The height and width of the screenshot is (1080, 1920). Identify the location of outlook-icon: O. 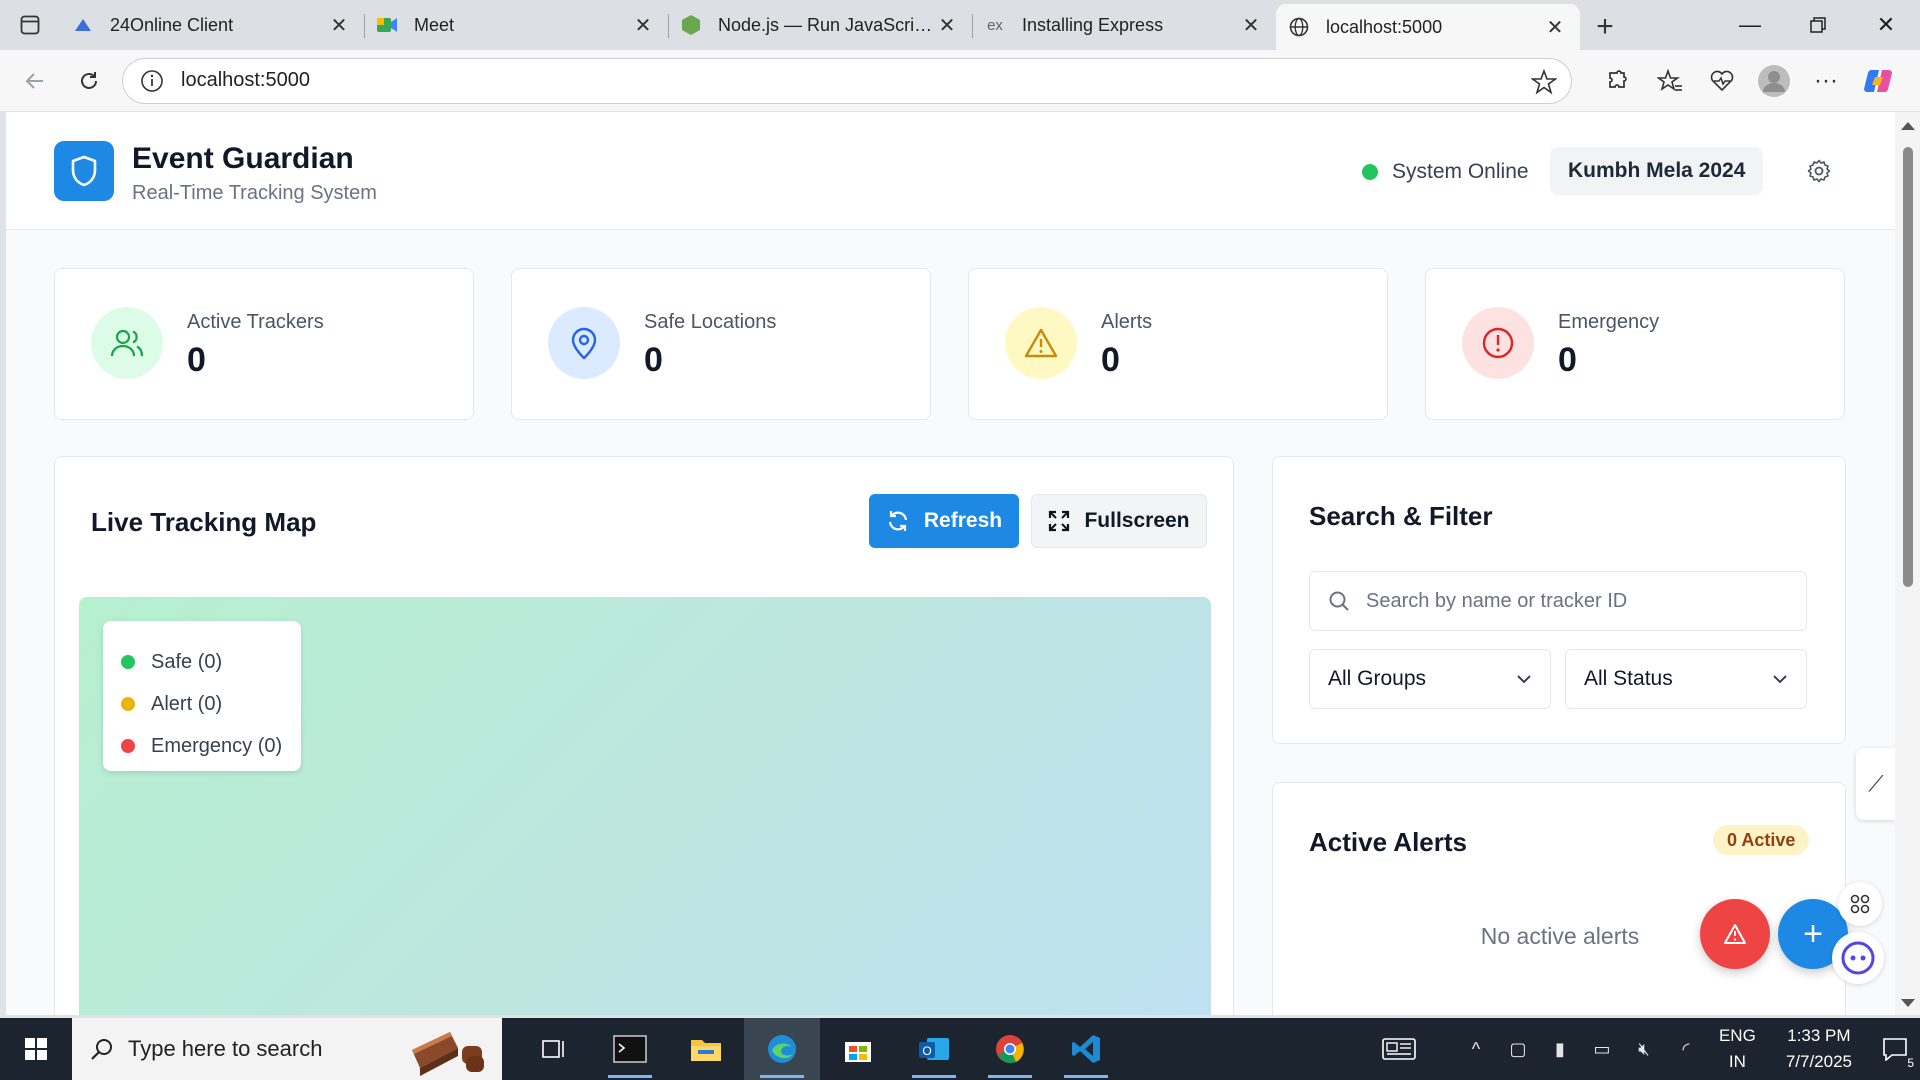
(934, 1049).